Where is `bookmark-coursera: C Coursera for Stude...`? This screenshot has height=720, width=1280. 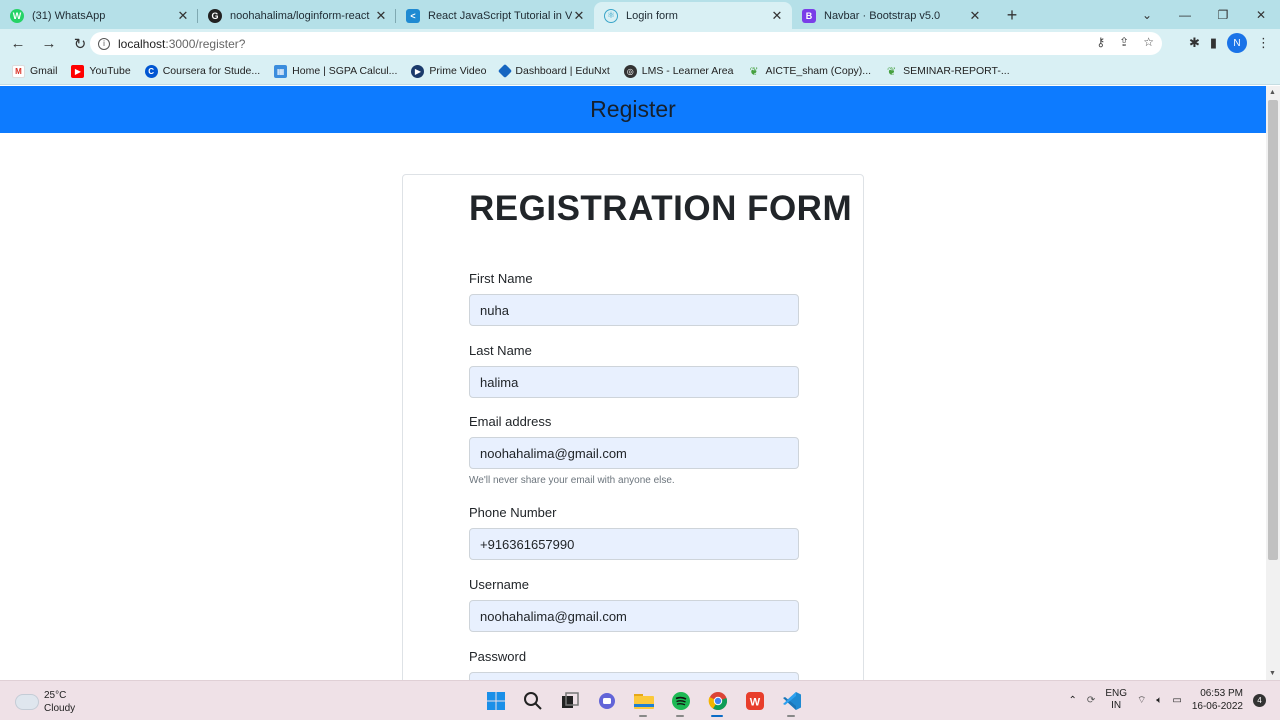
bookmark-coursera: C Coursera for Stude... is located at coordinates (202, 71).